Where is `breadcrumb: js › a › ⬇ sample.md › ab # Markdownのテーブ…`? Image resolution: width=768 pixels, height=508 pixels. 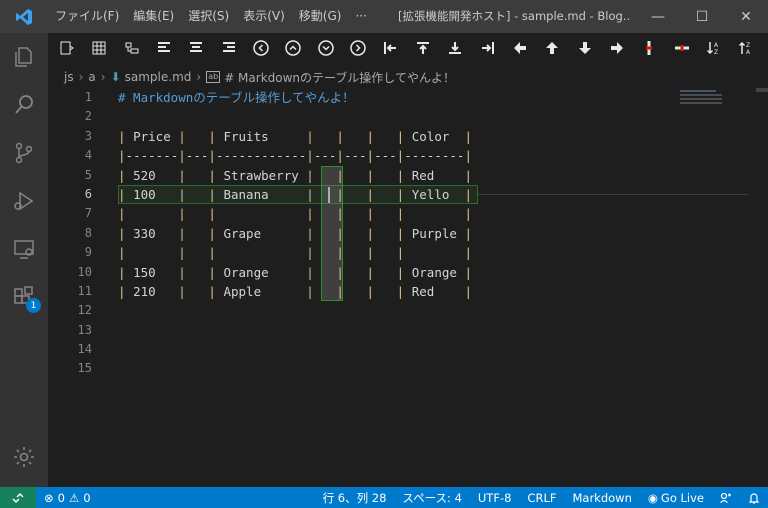 breadcrumb: js › a › ⬇ sample.md › ab # Markdownのテーブ… is located at coordinates (408, 77).